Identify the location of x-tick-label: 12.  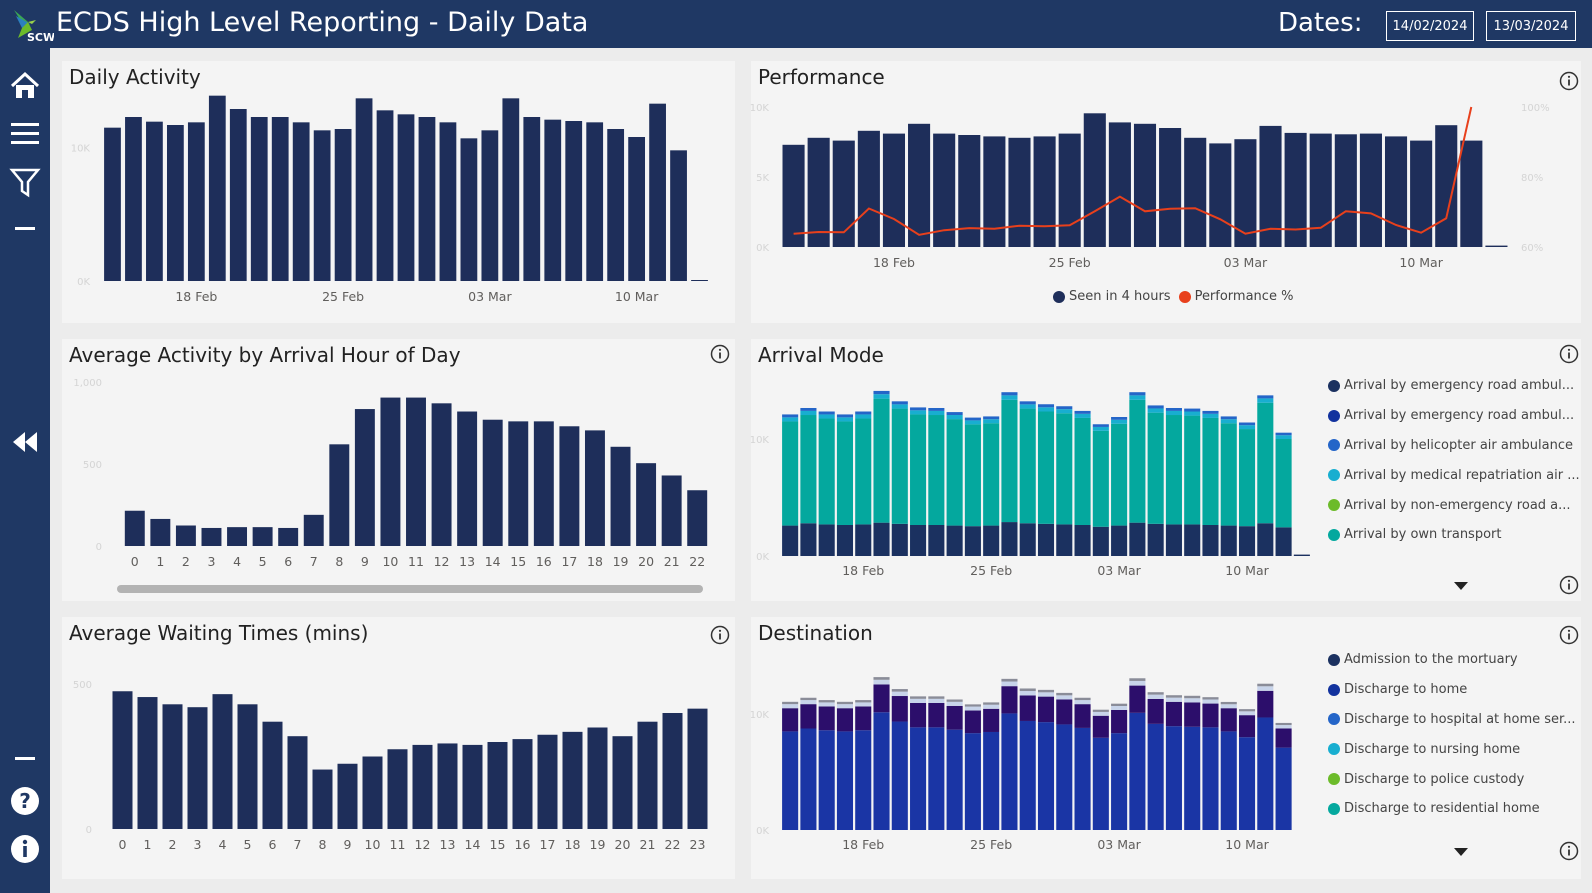
(423, 844).